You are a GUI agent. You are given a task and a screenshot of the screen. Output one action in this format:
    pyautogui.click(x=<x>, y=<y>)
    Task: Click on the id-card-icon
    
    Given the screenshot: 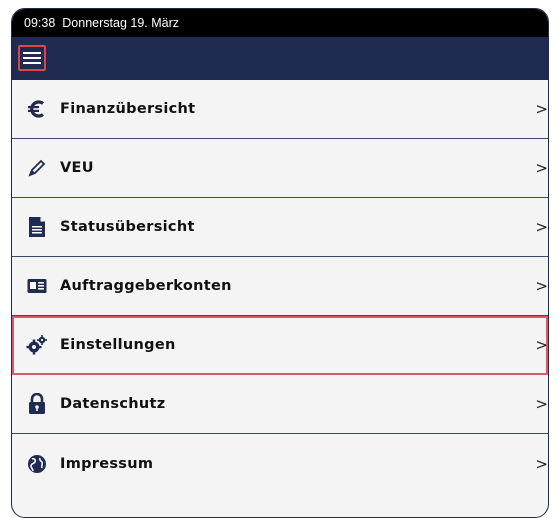 What is the action you would take?
    pyautogui.click(x=37, y=286)
    